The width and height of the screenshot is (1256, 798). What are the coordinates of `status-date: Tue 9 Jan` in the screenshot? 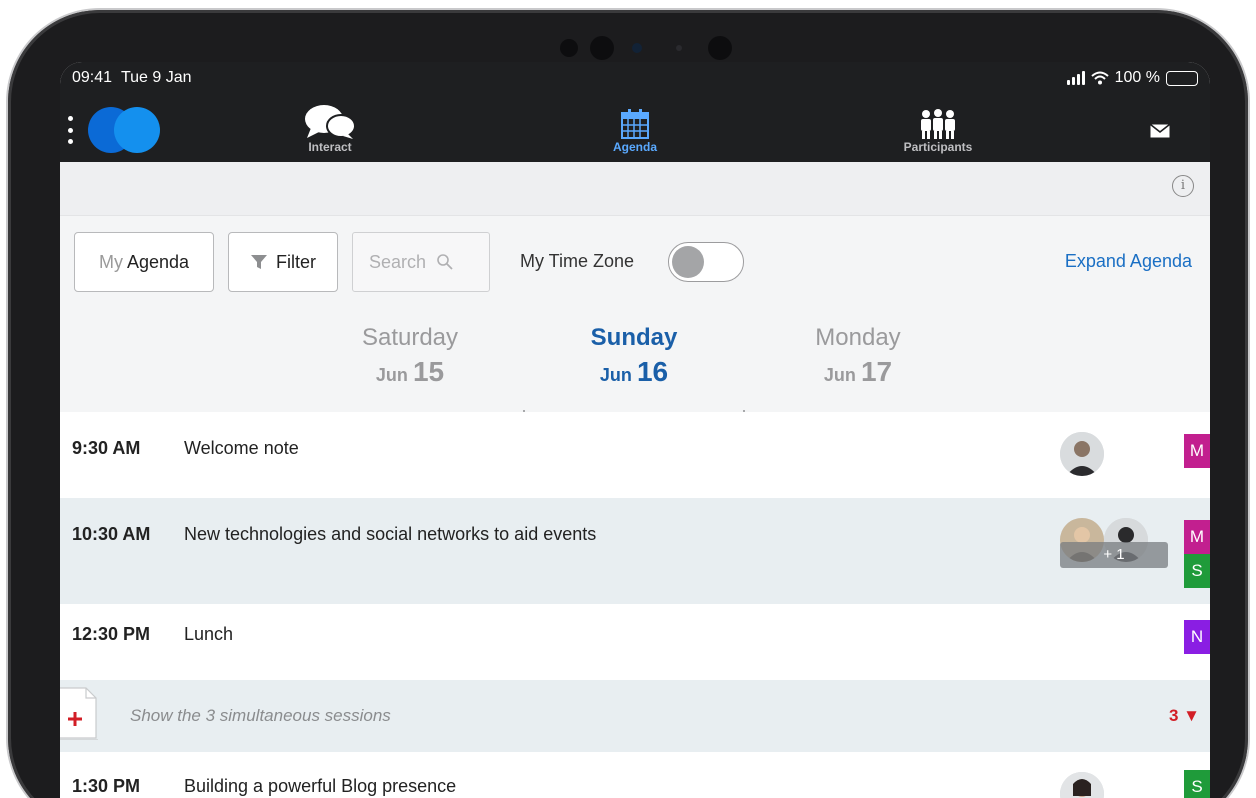 It's located at (156, 77).